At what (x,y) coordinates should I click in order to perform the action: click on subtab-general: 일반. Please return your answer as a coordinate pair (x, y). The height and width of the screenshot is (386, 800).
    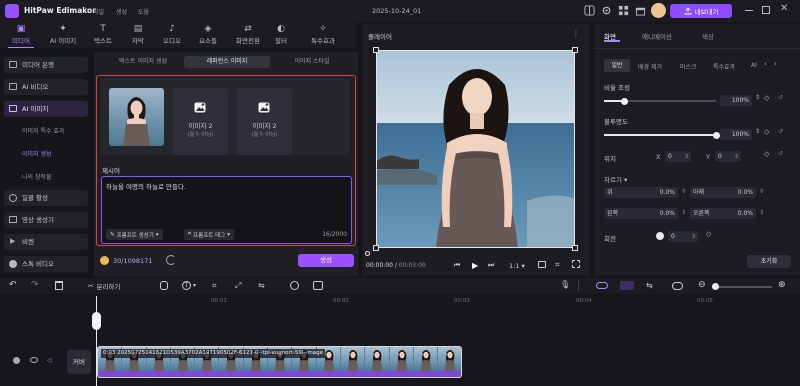
    Looking at the image, I should click on (617, 65).